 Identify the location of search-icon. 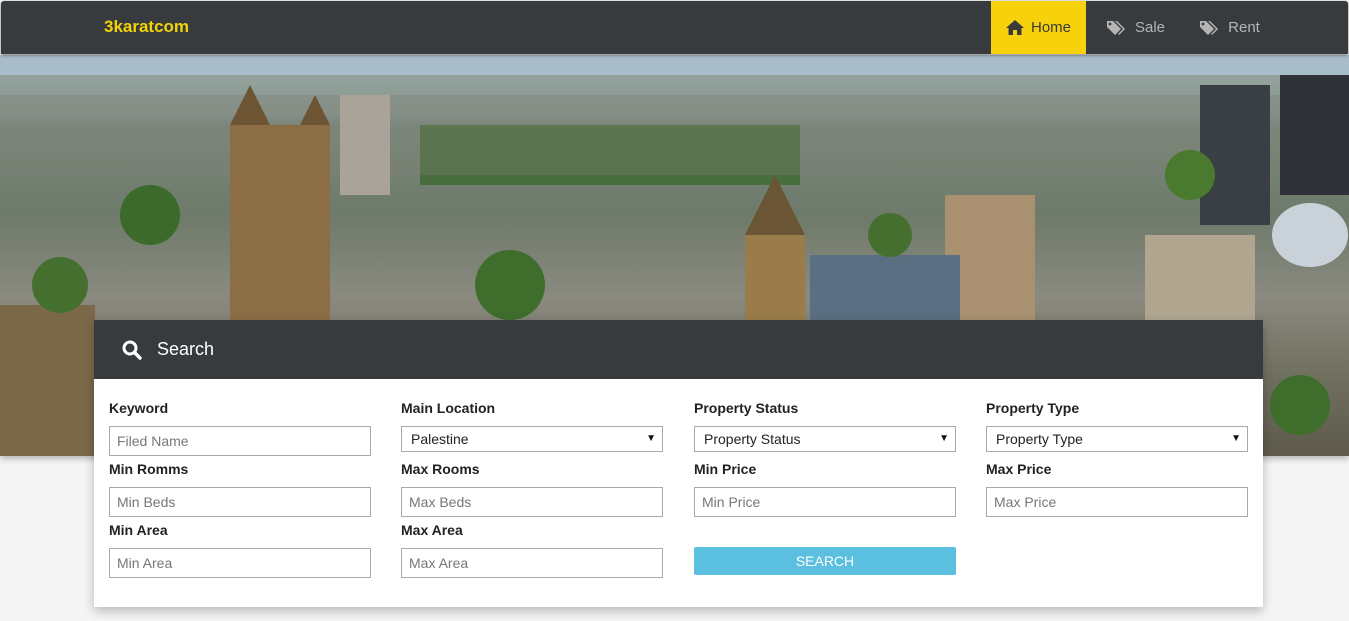
(132, 350).